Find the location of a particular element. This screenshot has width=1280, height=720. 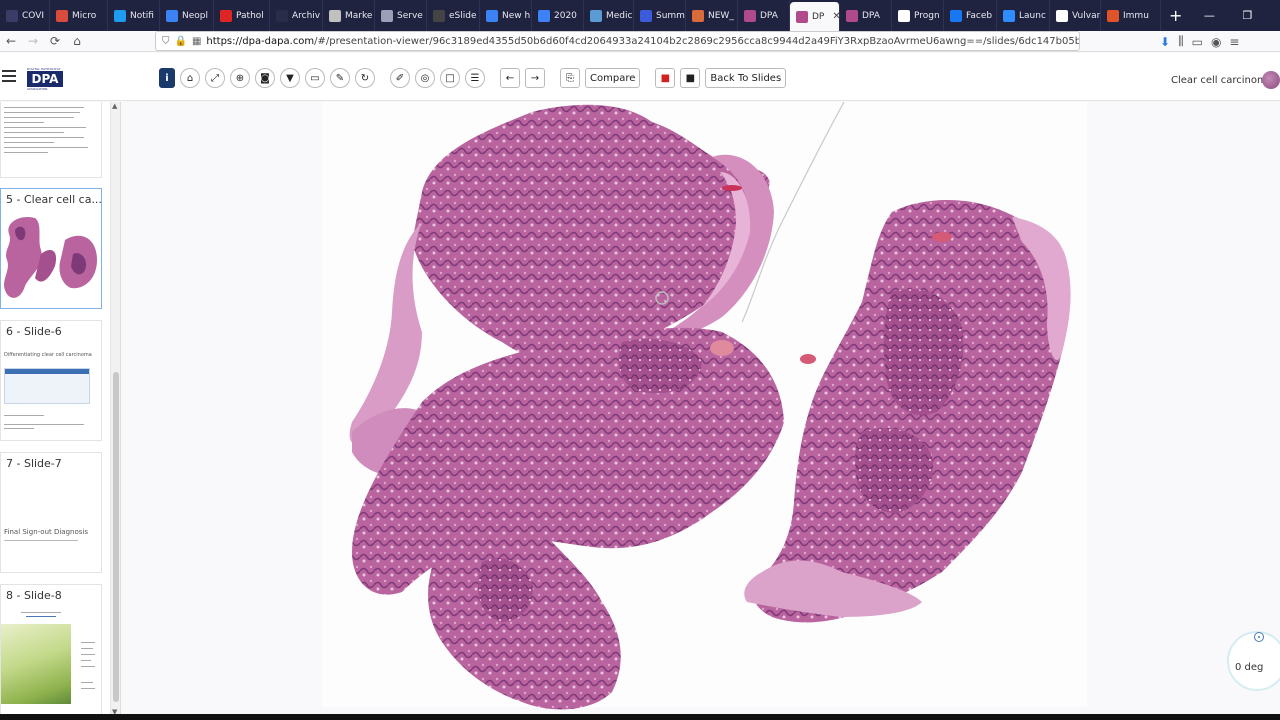

browser-tab: Serve is located at coordinates (401, 15).